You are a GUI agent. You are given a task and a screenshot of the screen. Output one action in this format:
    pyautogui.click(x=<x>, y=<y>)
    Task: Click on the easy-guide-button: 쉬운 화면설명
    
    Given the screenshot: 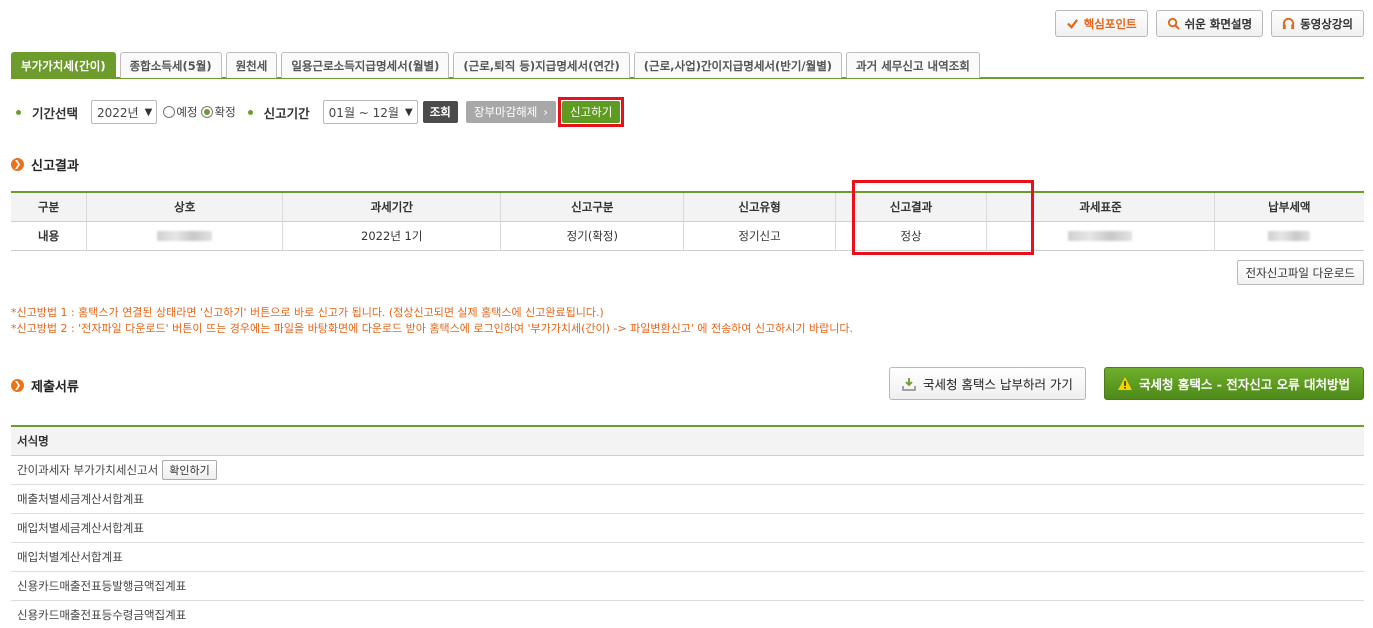 What is the action you would take?
    pyautogui.click(x=1209, y=23)
    